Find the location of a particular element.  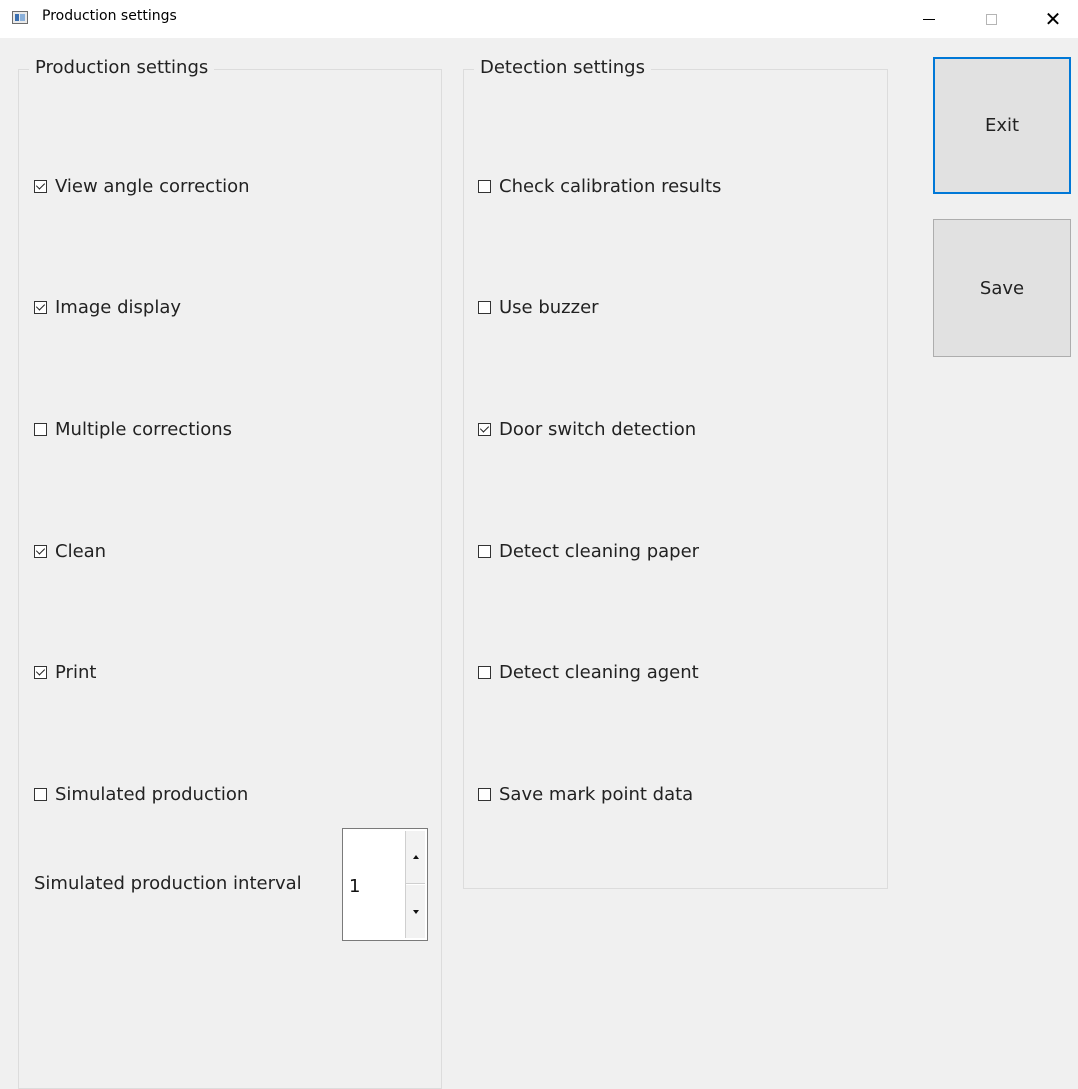

checkbox-label: Use buzzer is located at coordinates (549, 307).